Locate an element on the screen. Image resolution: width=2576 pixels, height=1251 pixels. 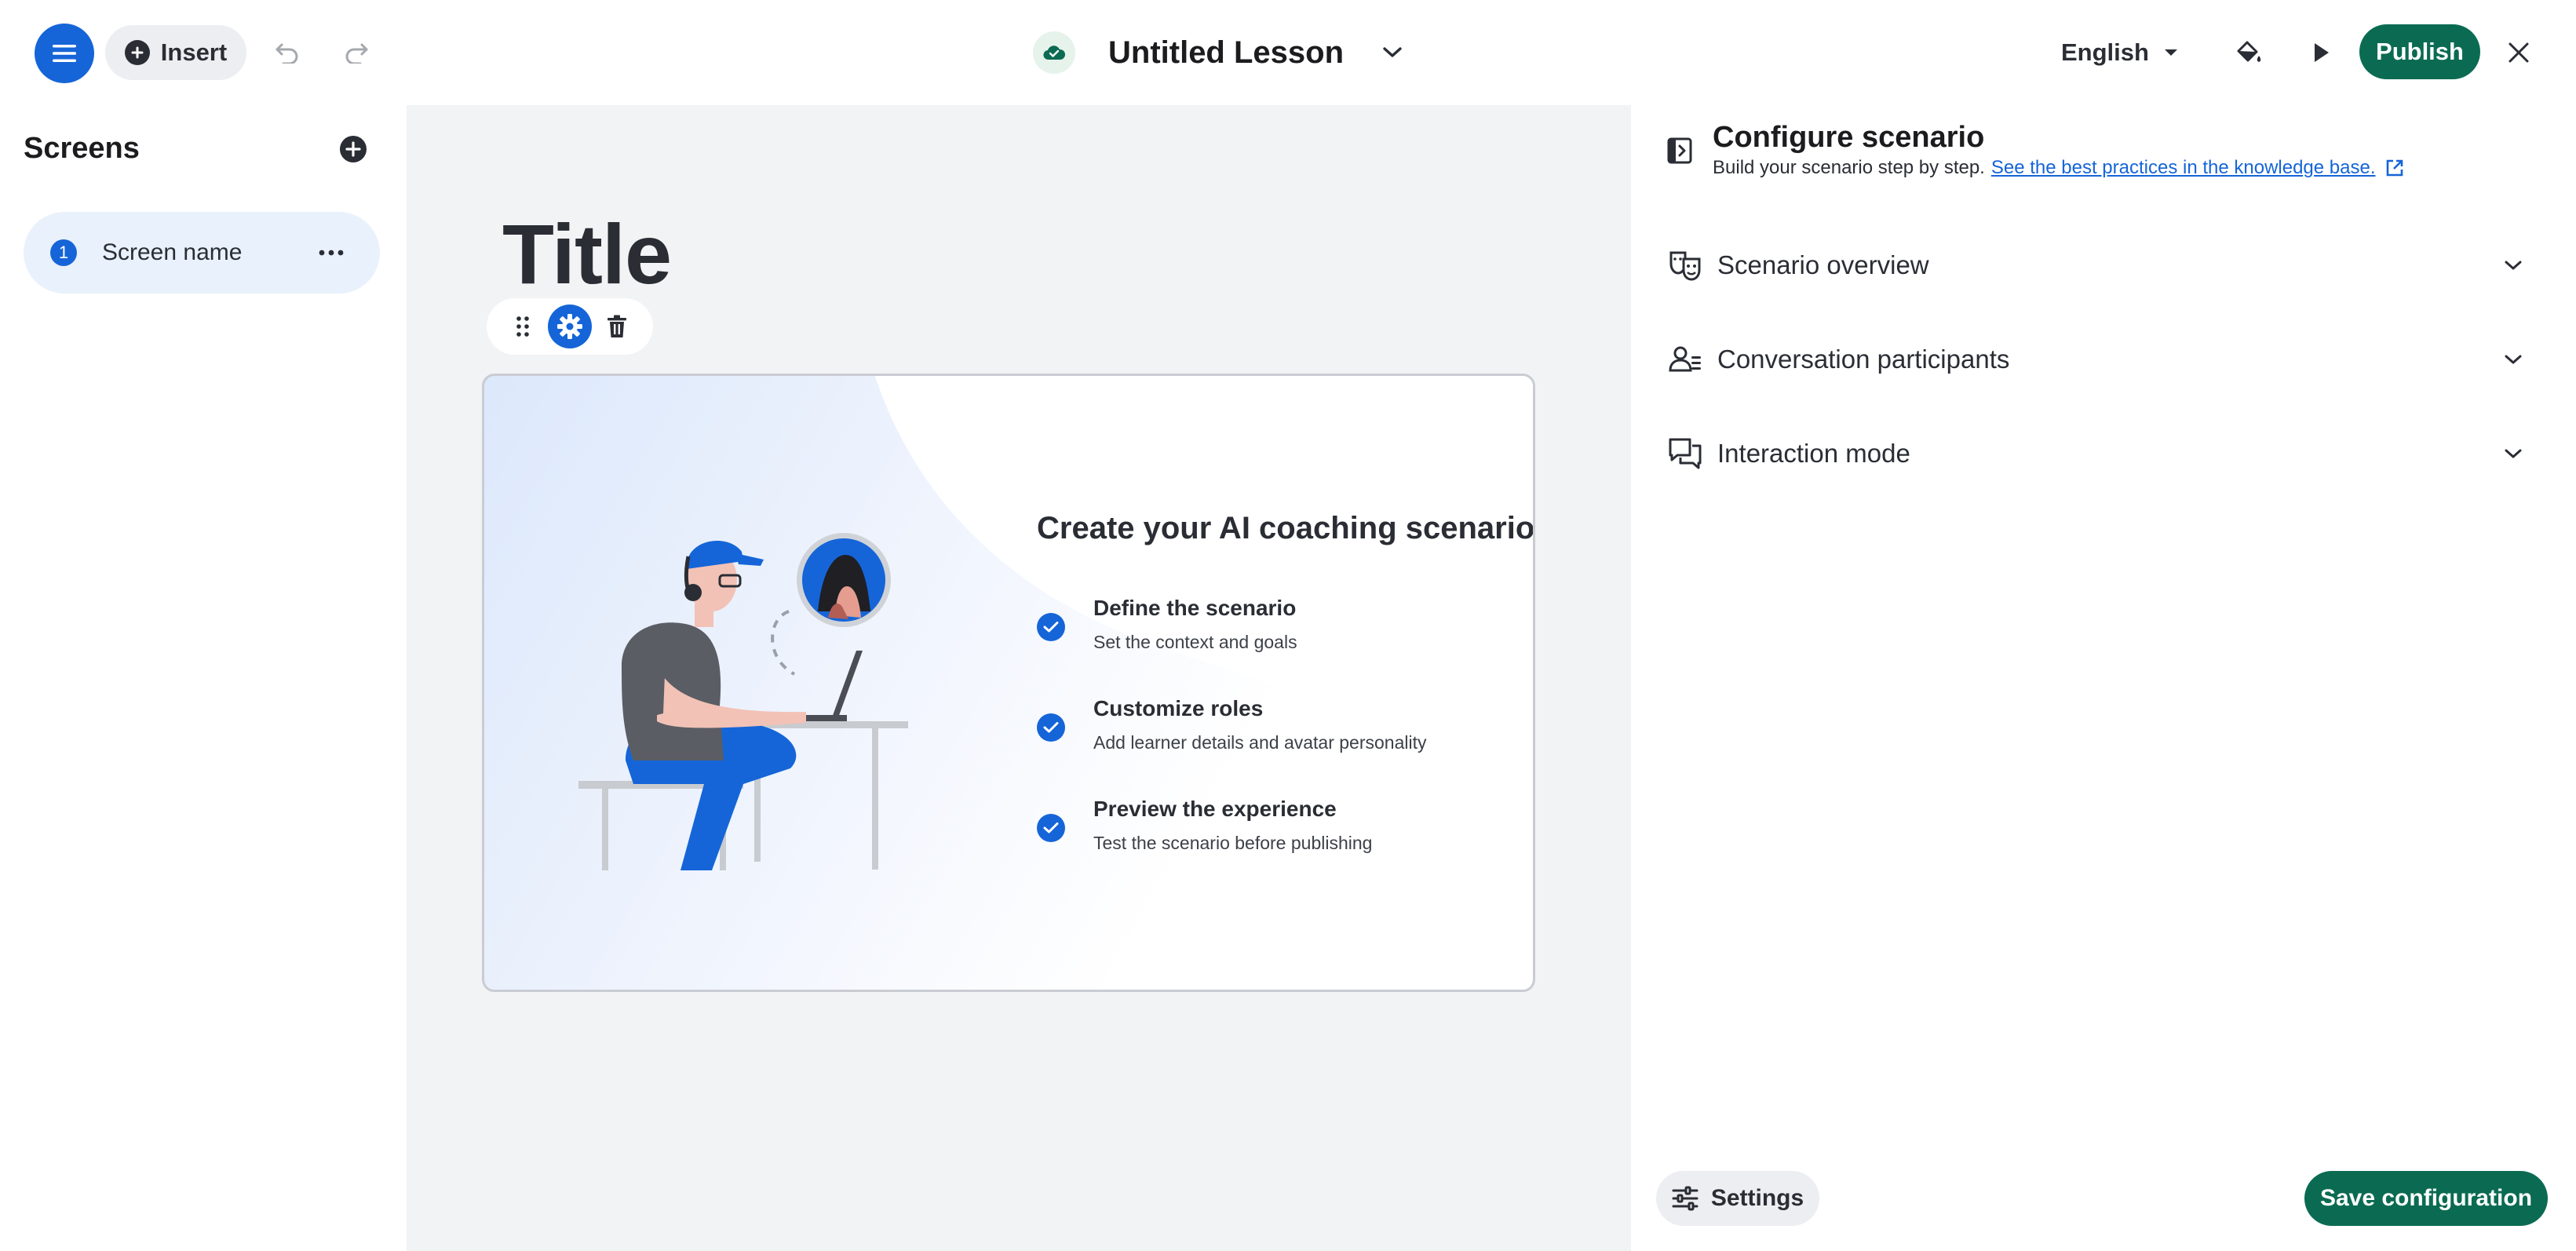
more-horizontal-icon is located at coordinates (331, 253).